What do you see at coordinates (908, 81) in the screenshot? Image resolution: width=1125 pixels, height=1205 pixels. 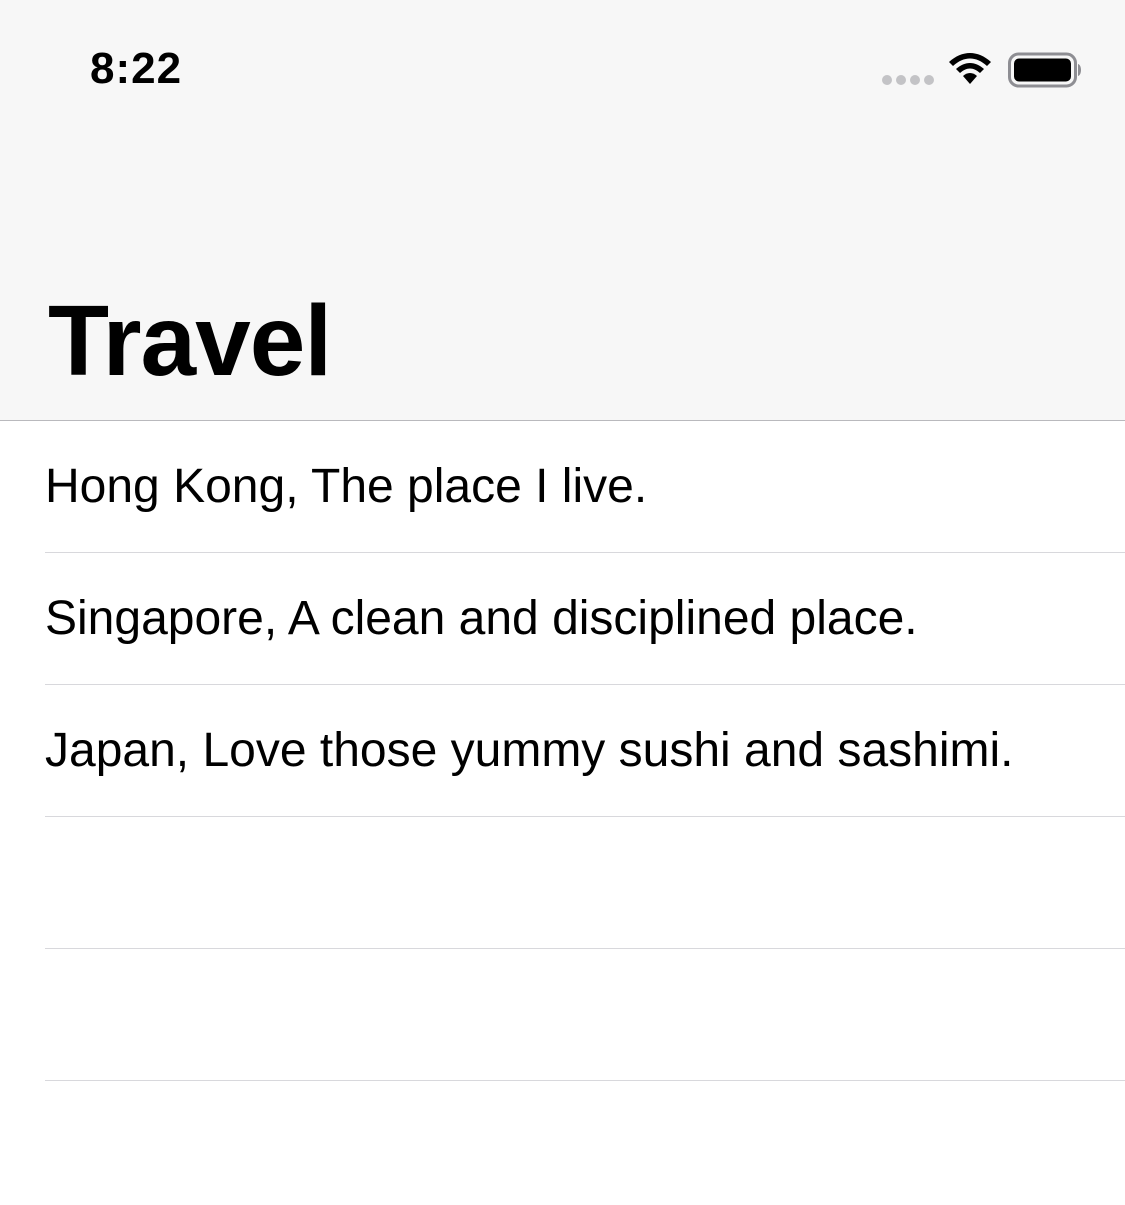 I see `signal-dots-icon` at bounding box center [908, 81].